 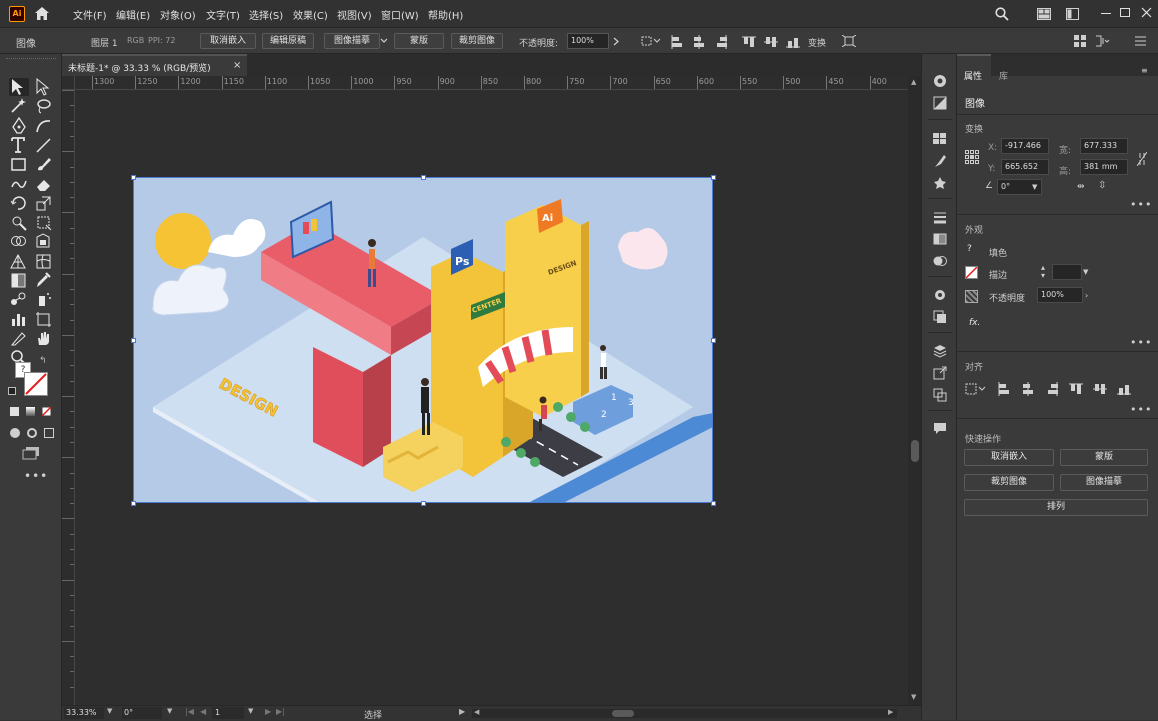 I want to click on edit-original-button: 编辑原稿, so click(x=288, y=41).